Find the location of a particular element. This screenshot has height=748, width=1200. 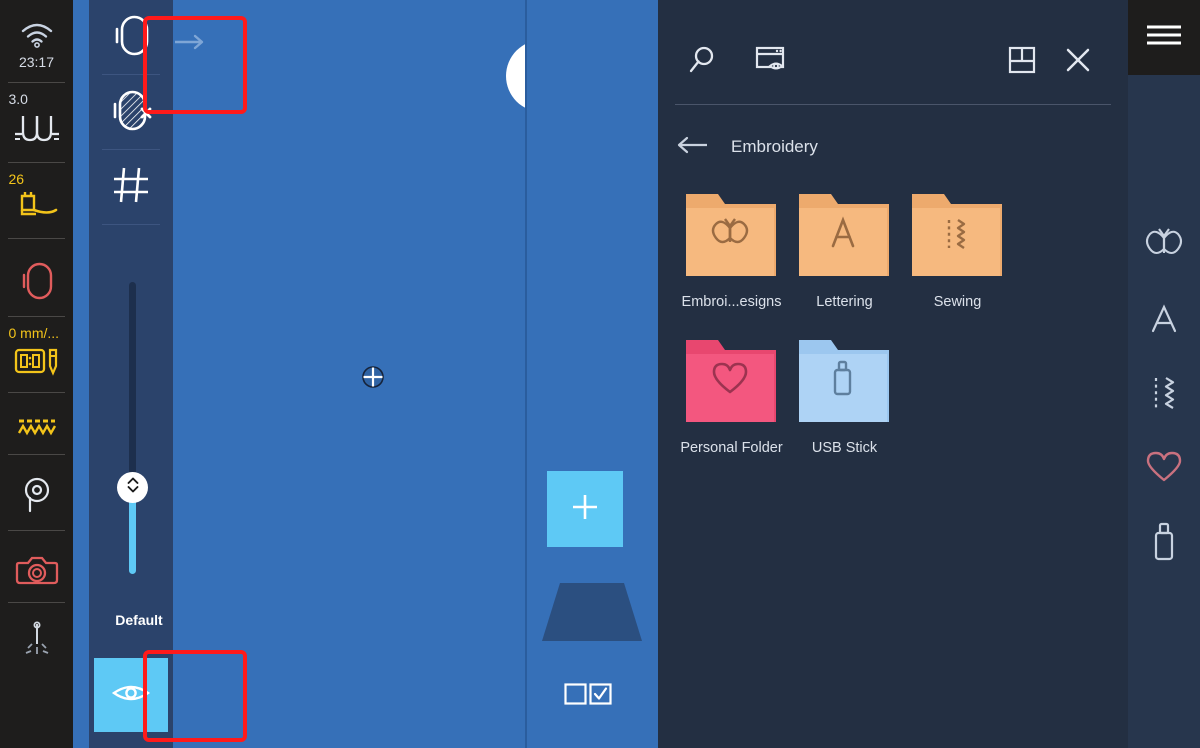

tool-button-hoop-select is located at coordinates (131, 37).